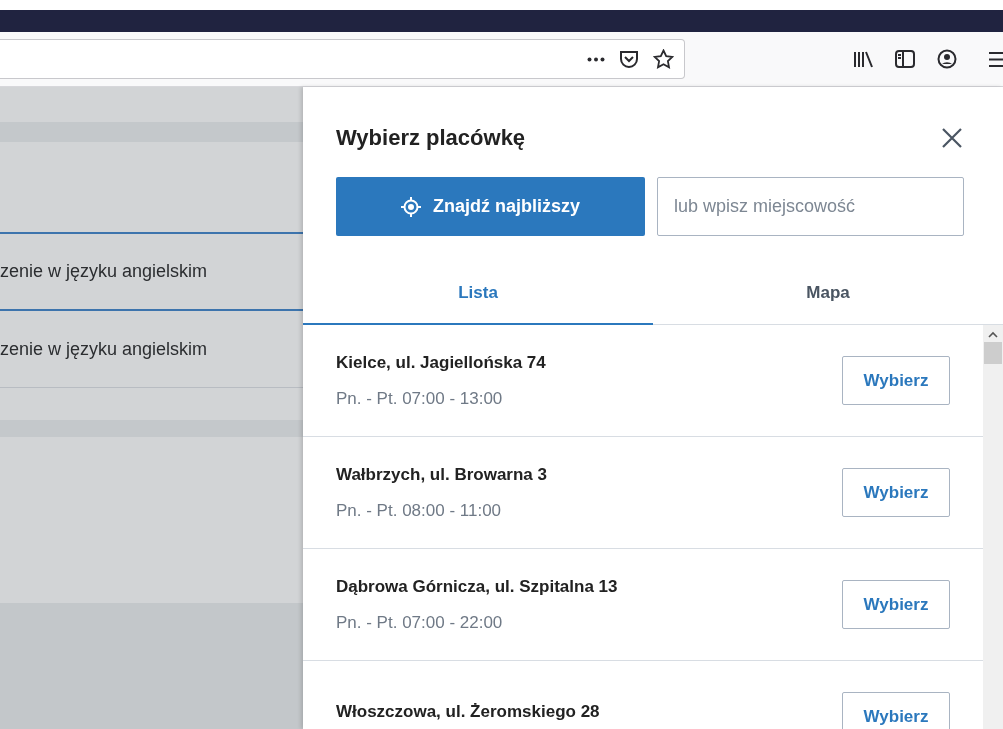 The image size is (1003, 729). I want to click on opening-hours: Pn. - Pt. 07:00 - 13:00, so click(420, 398).